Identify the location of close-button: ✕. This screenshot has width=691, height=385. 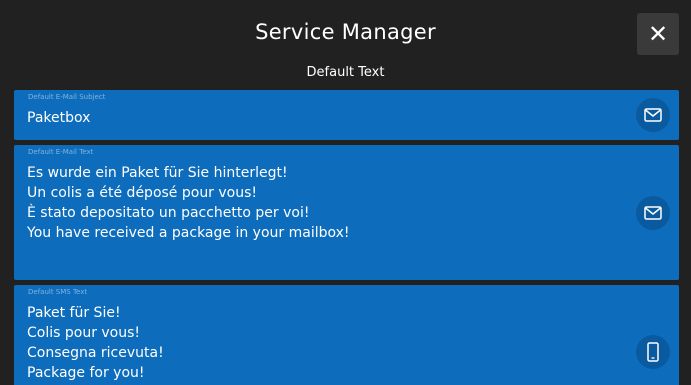
(658, 34).